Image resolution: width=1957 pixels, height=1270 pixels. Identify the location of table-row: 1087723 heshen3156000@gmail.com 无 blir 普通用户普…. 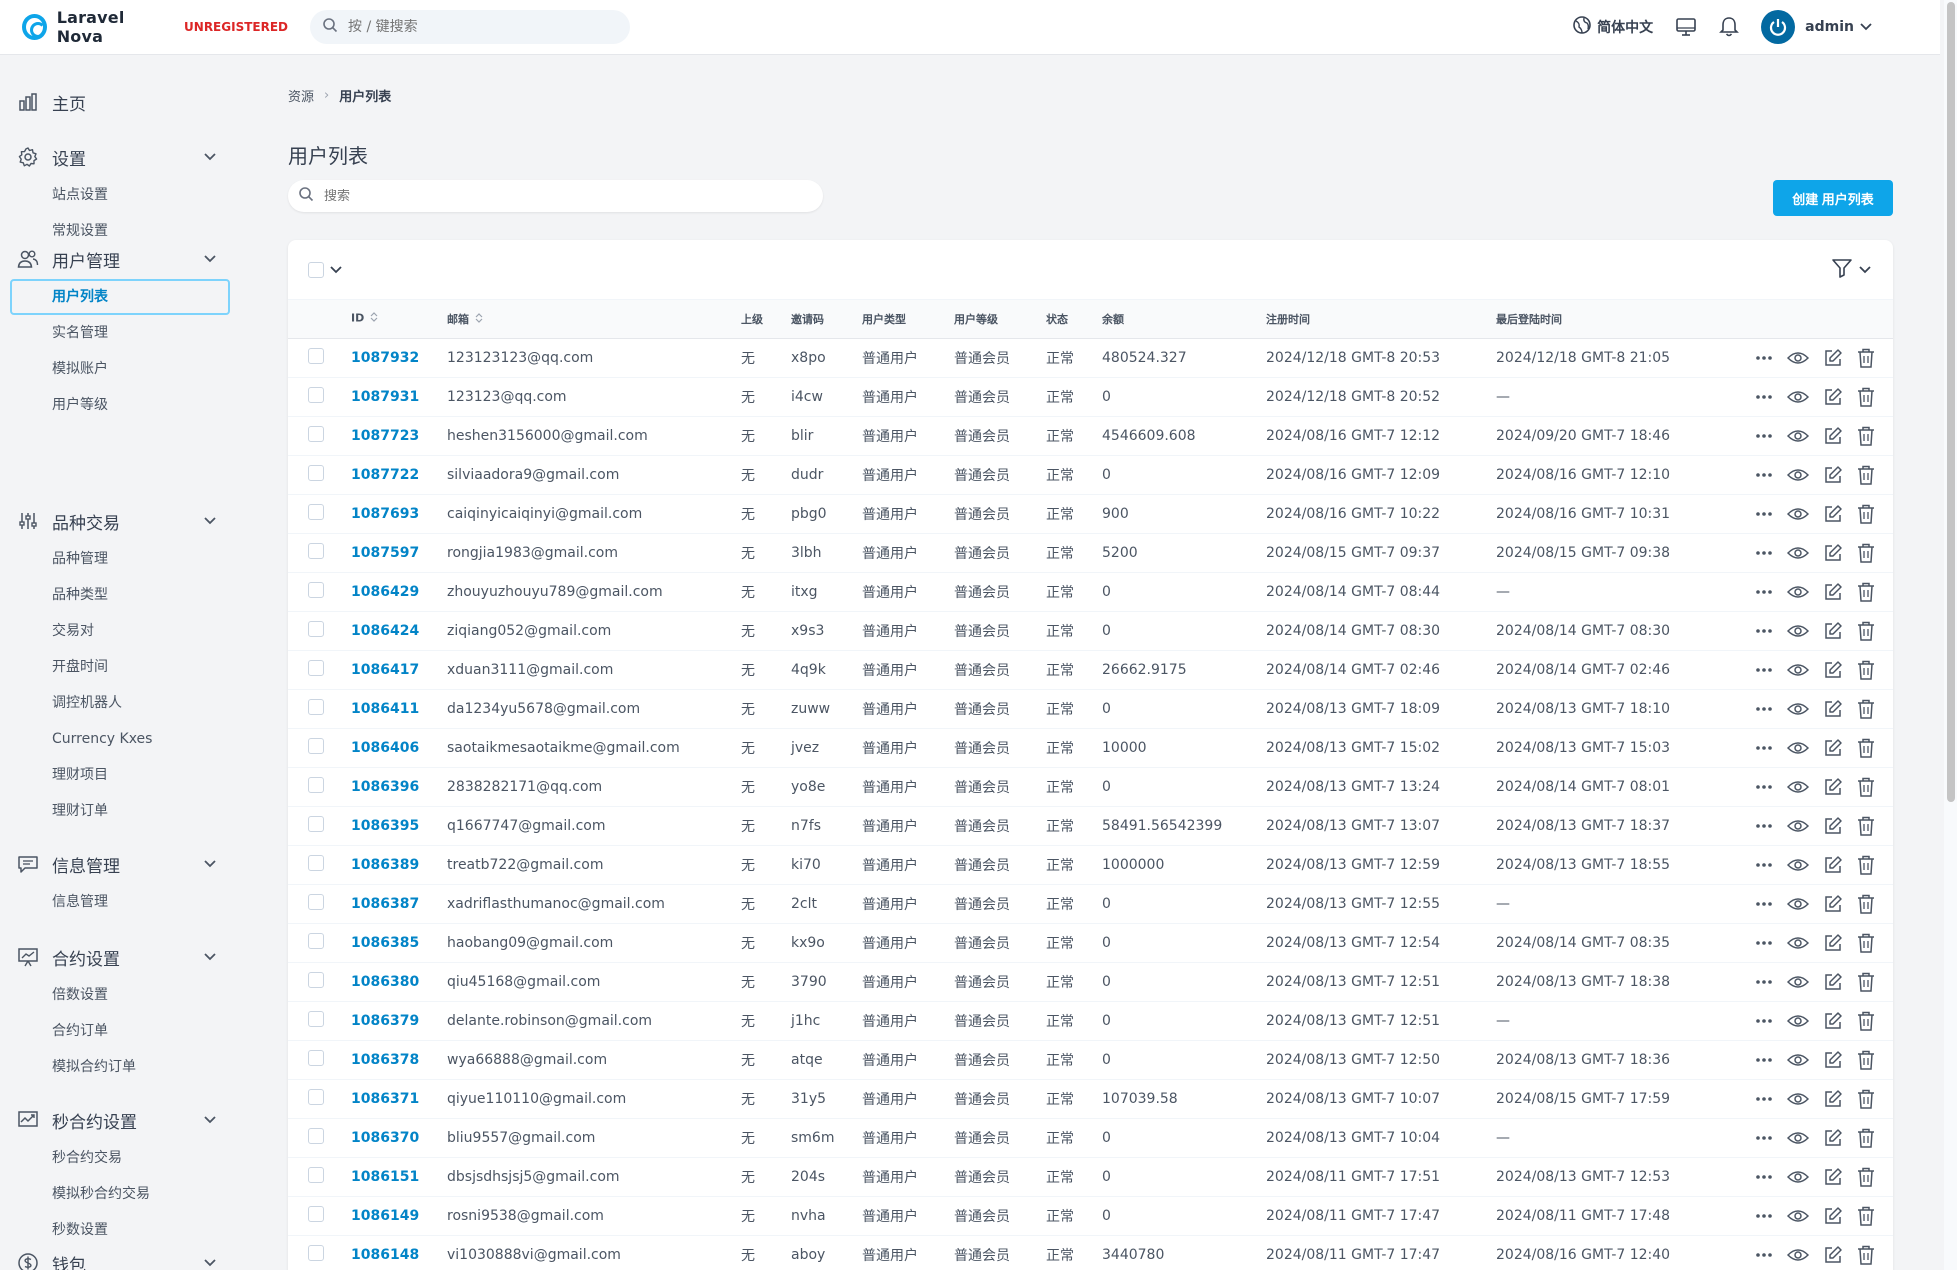
(1090, 436).